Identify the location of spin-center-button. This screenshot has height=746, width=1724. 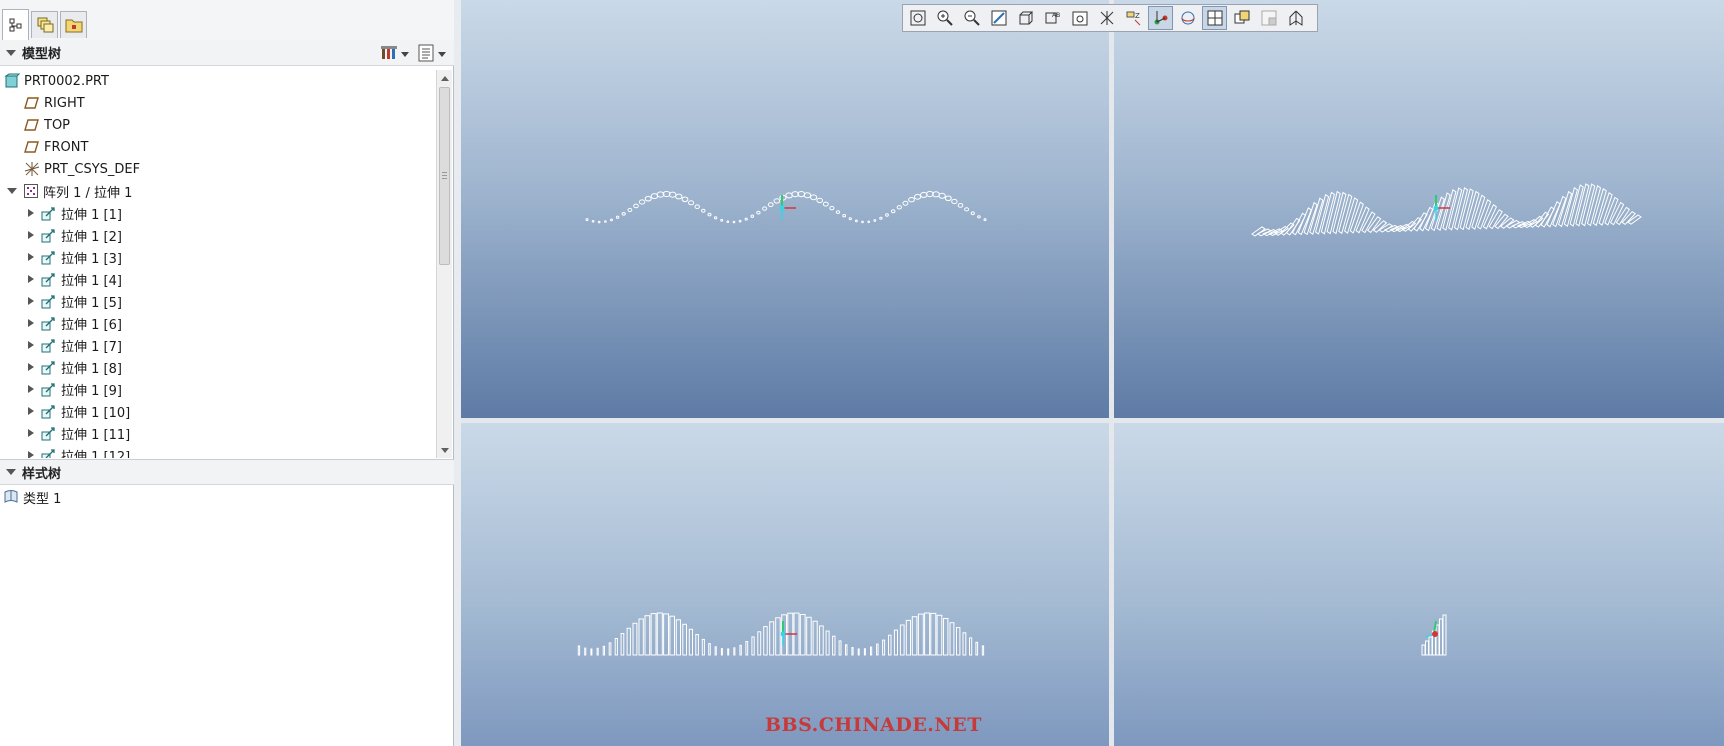
(1160, 18).